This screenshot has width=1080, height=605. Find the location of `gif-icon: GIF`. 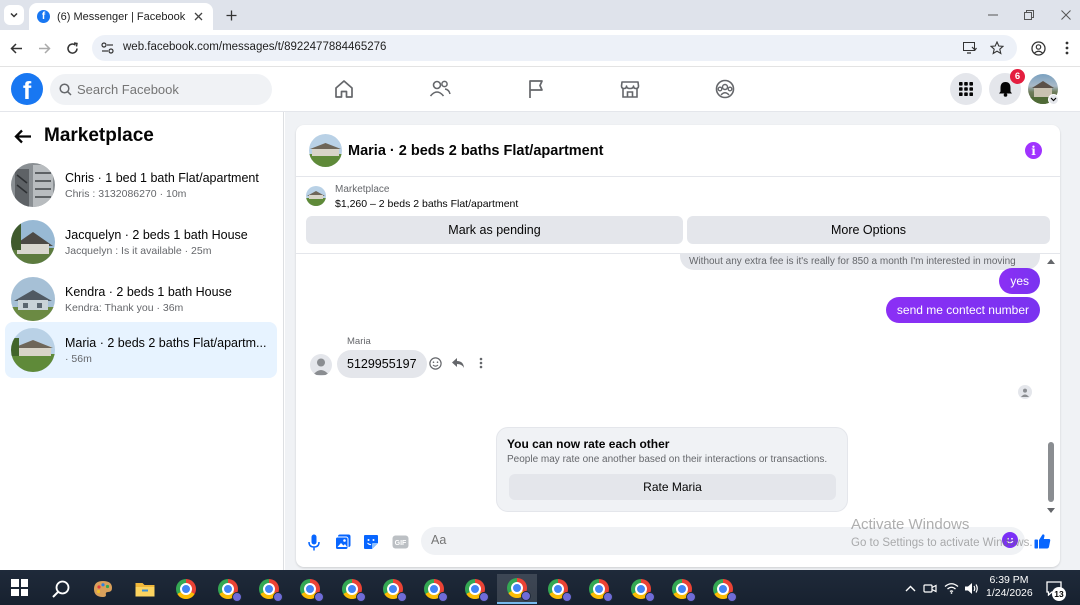

gif-icon: GIF is located at coordinates (400, 542).